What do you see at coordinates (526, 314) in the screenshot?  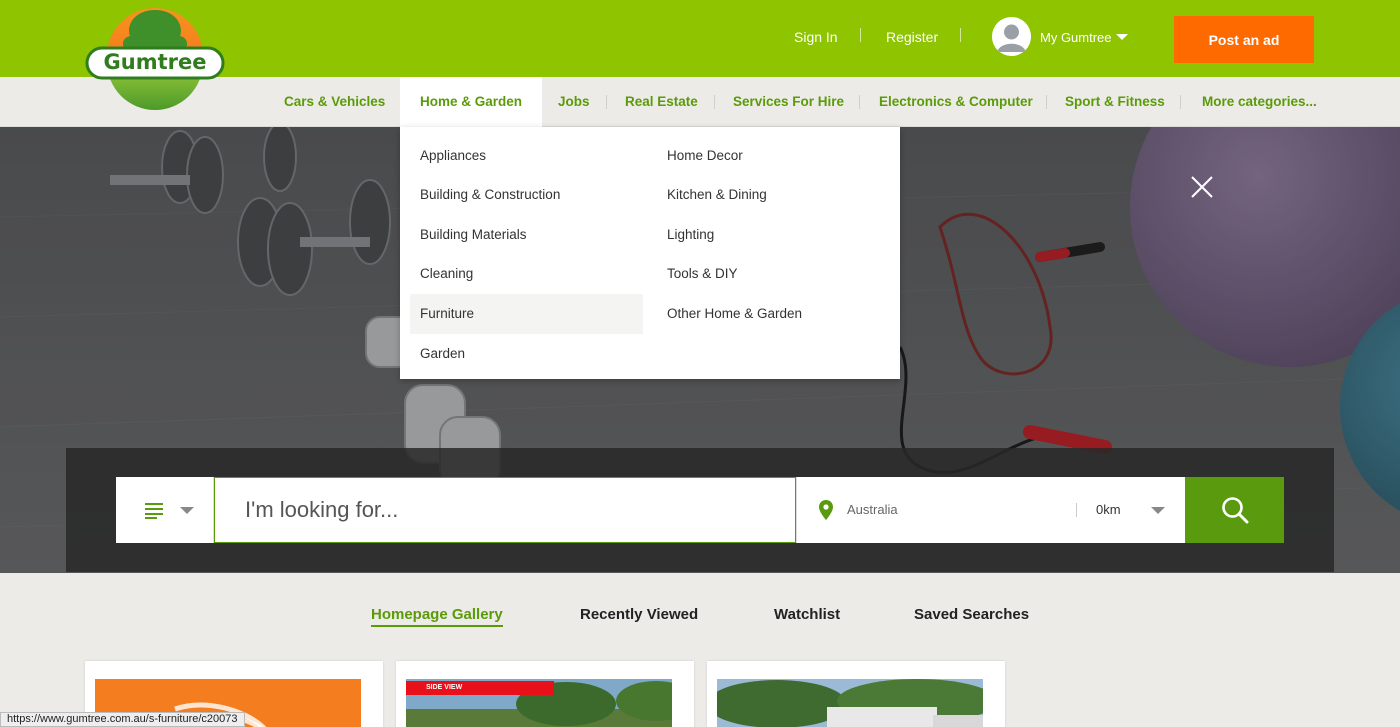 I see `dropdown-item-furniture: Furniture` at bounding box center [526, 314].